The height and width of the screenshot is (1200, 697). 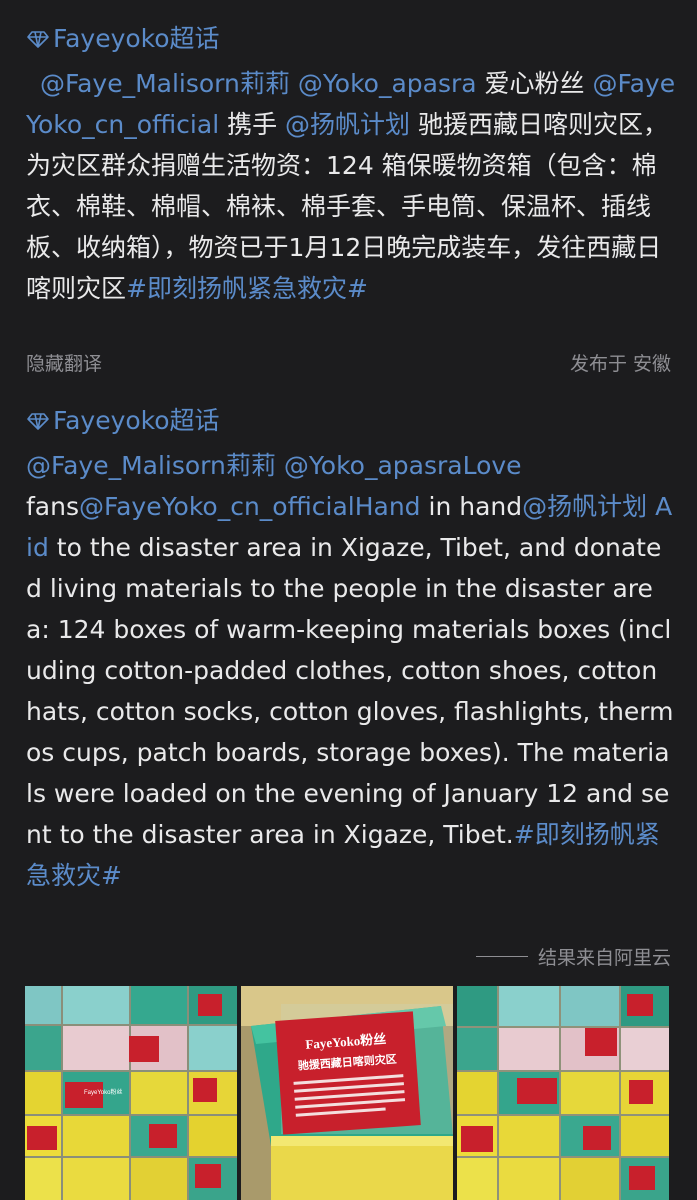 What do you see at coordinates (131, 1093) in the screenshot?
I see `photo-thumbnail-1: FayeYoko粉丝` at bounding box center [131, 1093].